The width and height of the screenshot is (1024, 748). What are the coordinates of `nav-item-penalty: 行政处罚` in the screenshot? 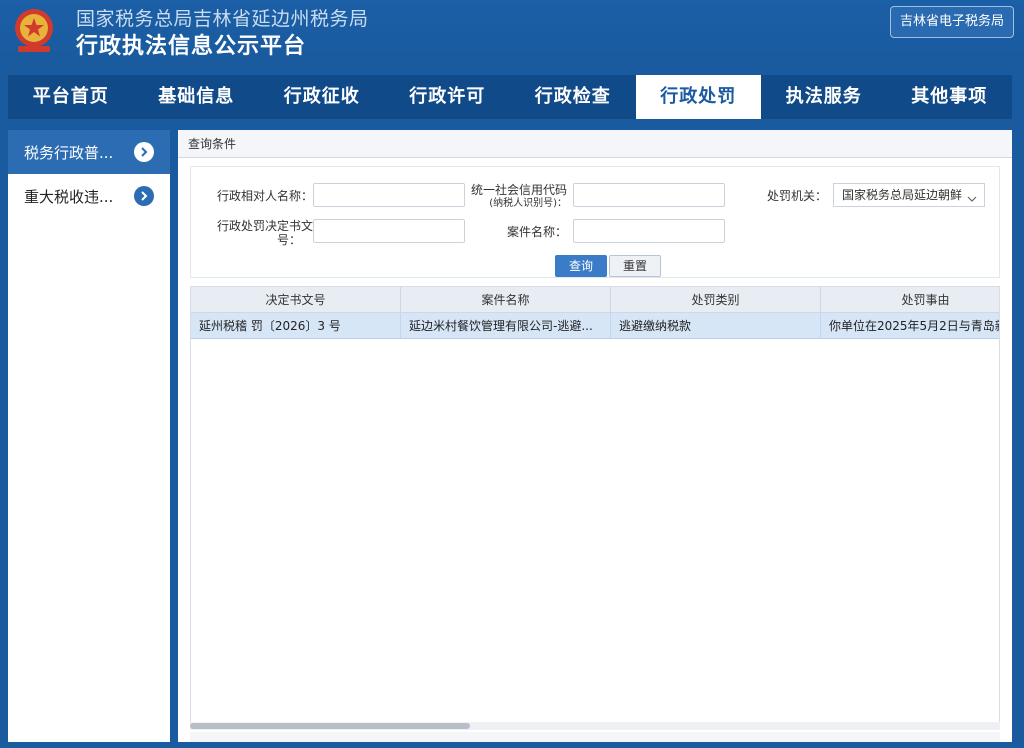 It's located at (698, 97).